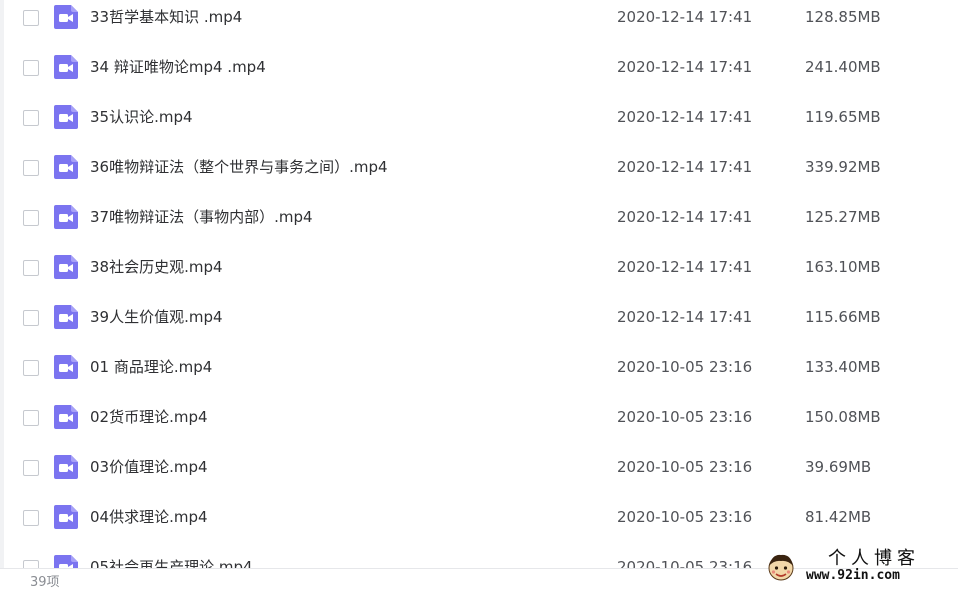  Describe the element at coordinates (843, 267) in the screenshot. I see `file-size: 163.10MB` at that location.